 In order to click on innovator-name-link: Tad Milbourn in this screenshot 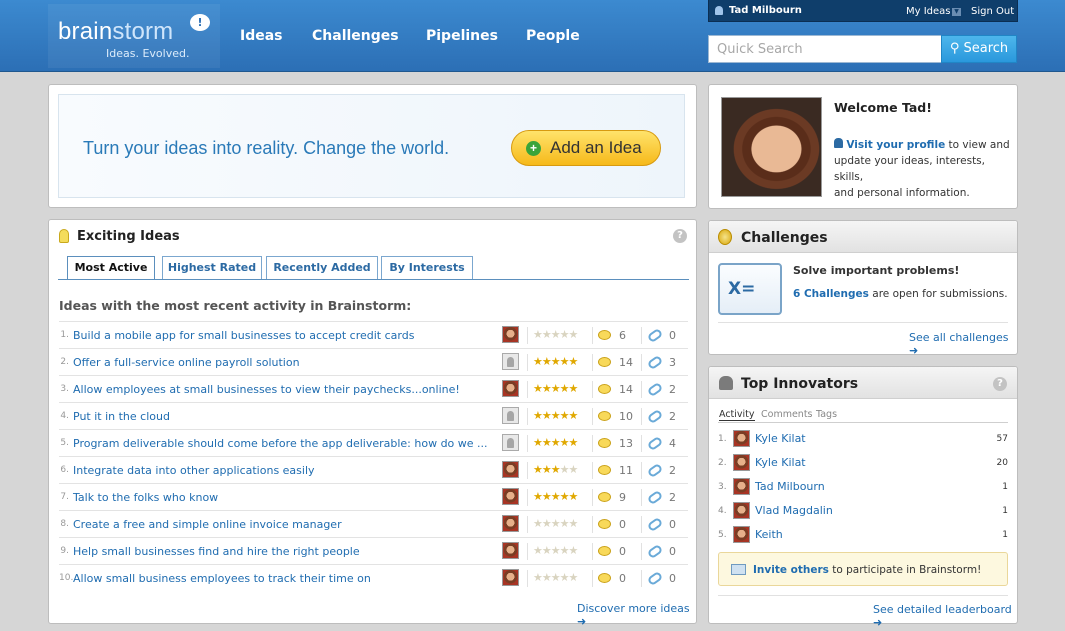, I will do `click(790, 486)`.